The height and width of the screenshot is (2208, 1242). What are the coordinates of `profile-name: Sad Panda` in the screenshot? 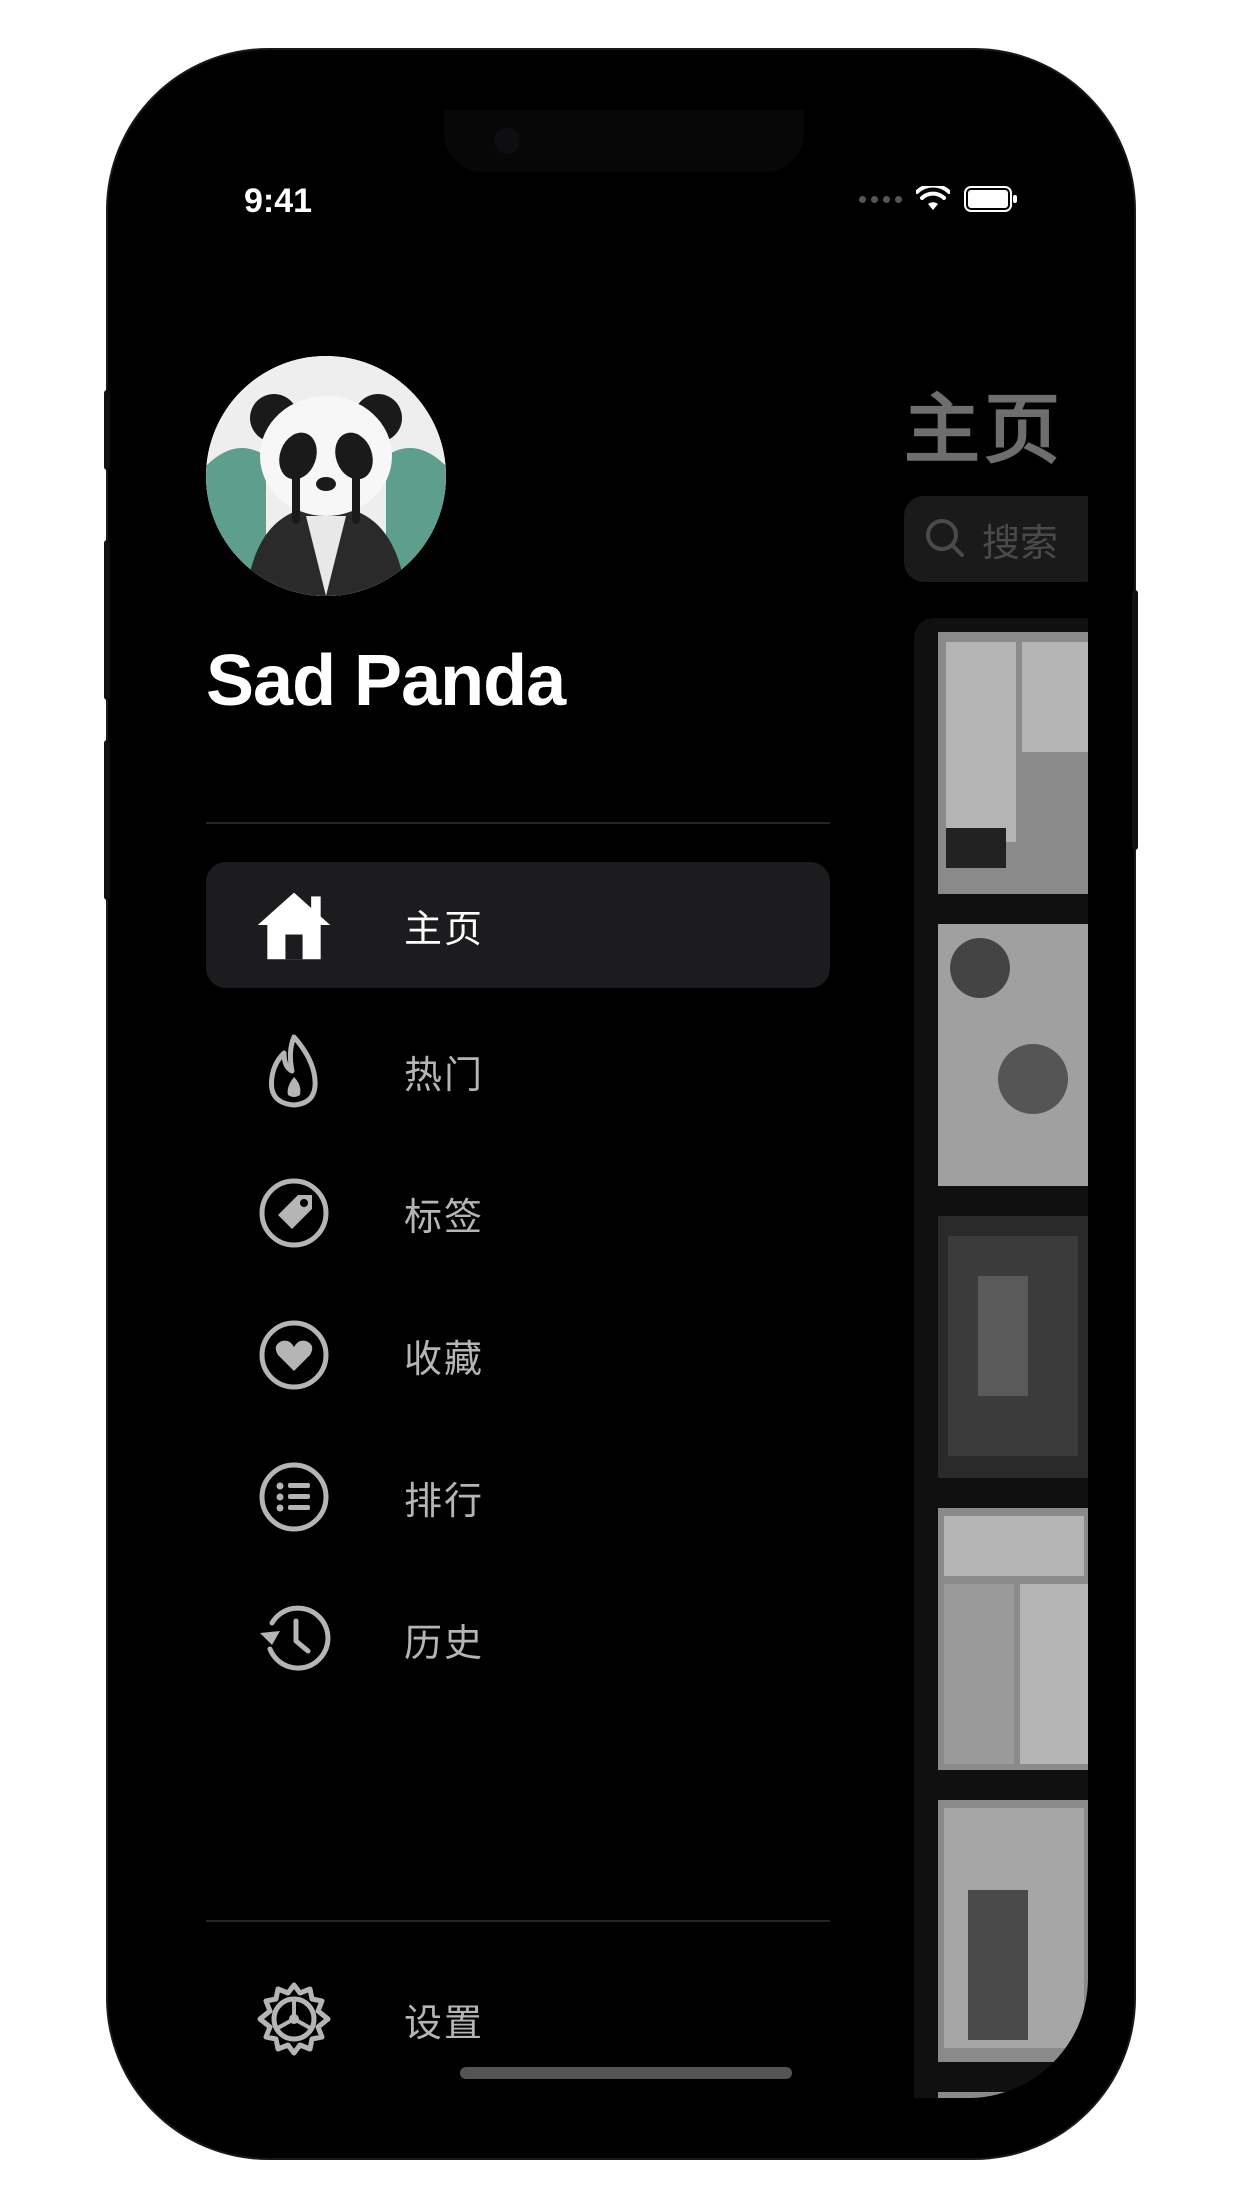 It's located at (386, 681).